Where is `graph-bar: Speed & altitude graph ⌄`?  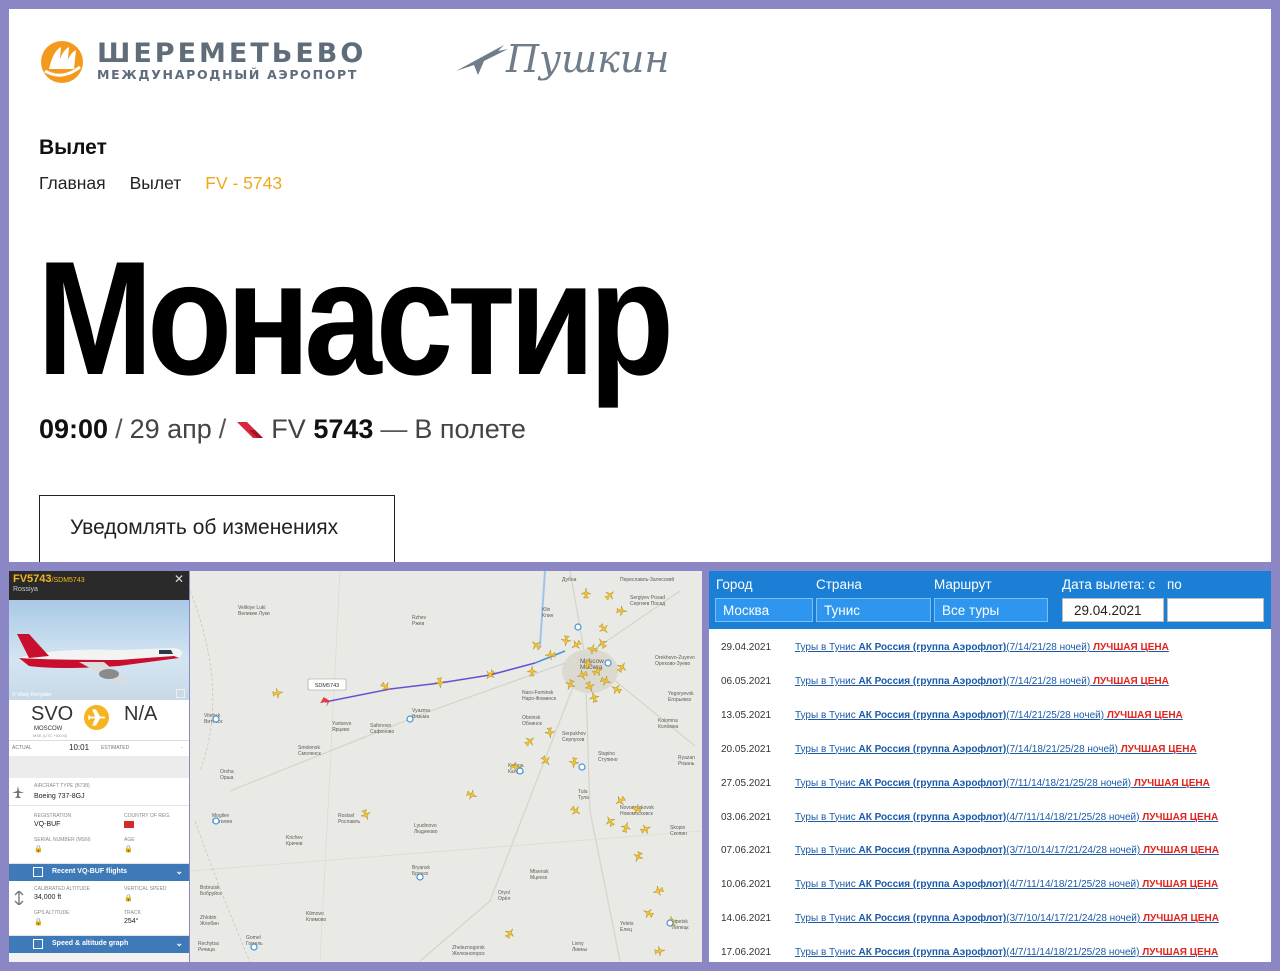
graph-bar: Speed & altitude graph ⌄ is located at coordinates (99, 944).